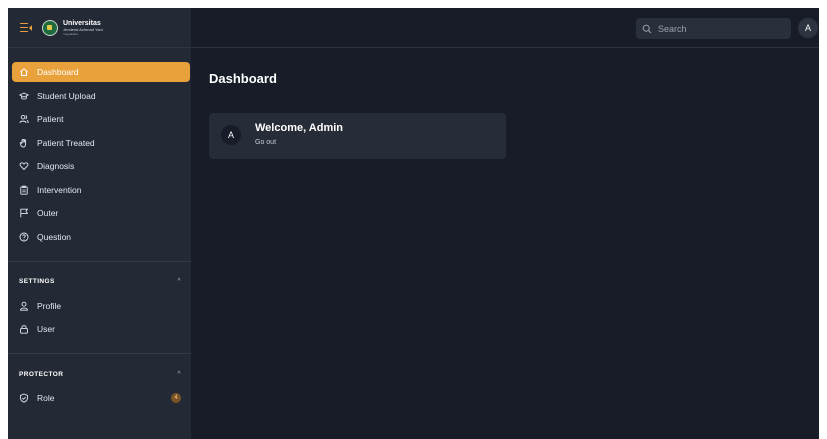 This screenshot has height=439, width=827. Describe the element at coordinates (99, 143) in the screenshot. I see `sidebar-item-patient-treated: Patient Treated` at that location.